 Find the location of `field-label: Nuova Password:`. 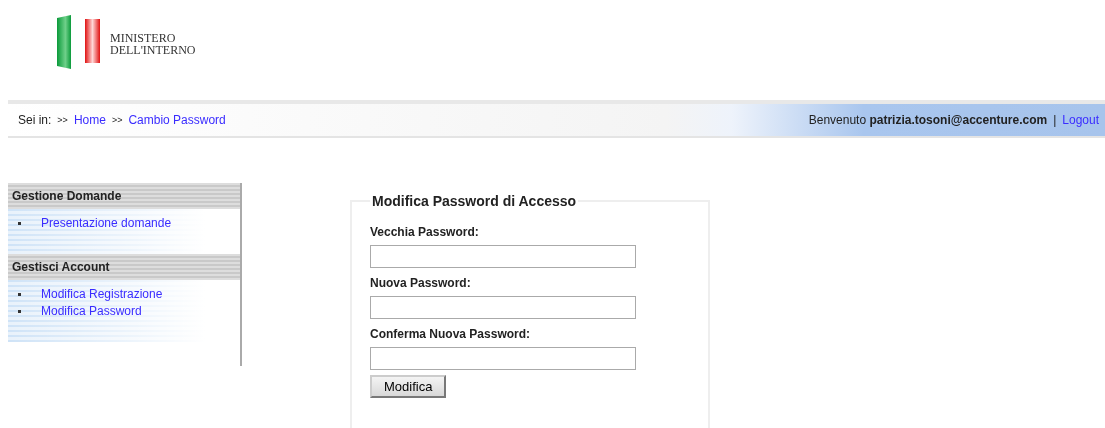

field-label: Nuova Password: is located at coordinates (421, 283).